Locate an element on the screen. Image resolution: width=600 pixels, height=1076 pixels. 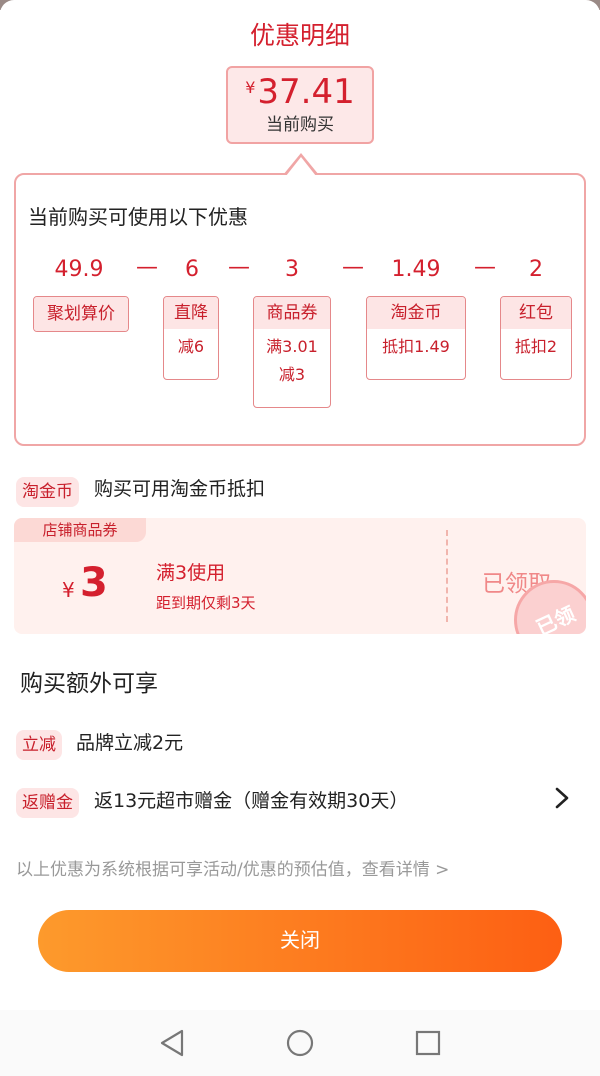
breakdown-value: 6 is located at coordinates (192, 269).